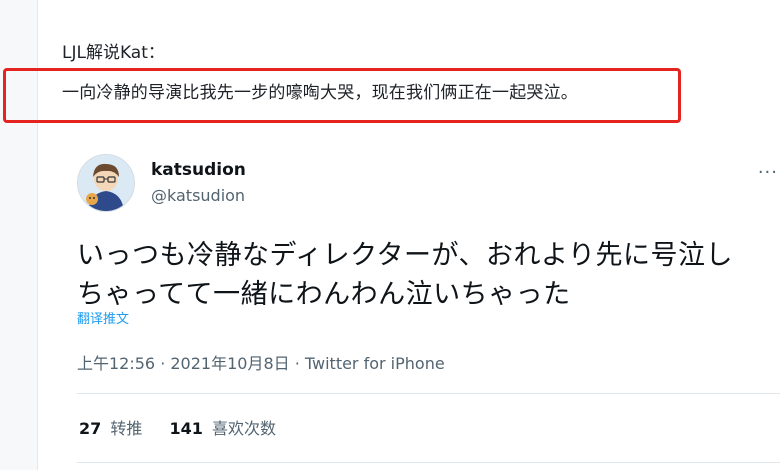  Describe the element at coordinates (768, 172) in the screenshot. I see `more-options-icon: ···` at that location.